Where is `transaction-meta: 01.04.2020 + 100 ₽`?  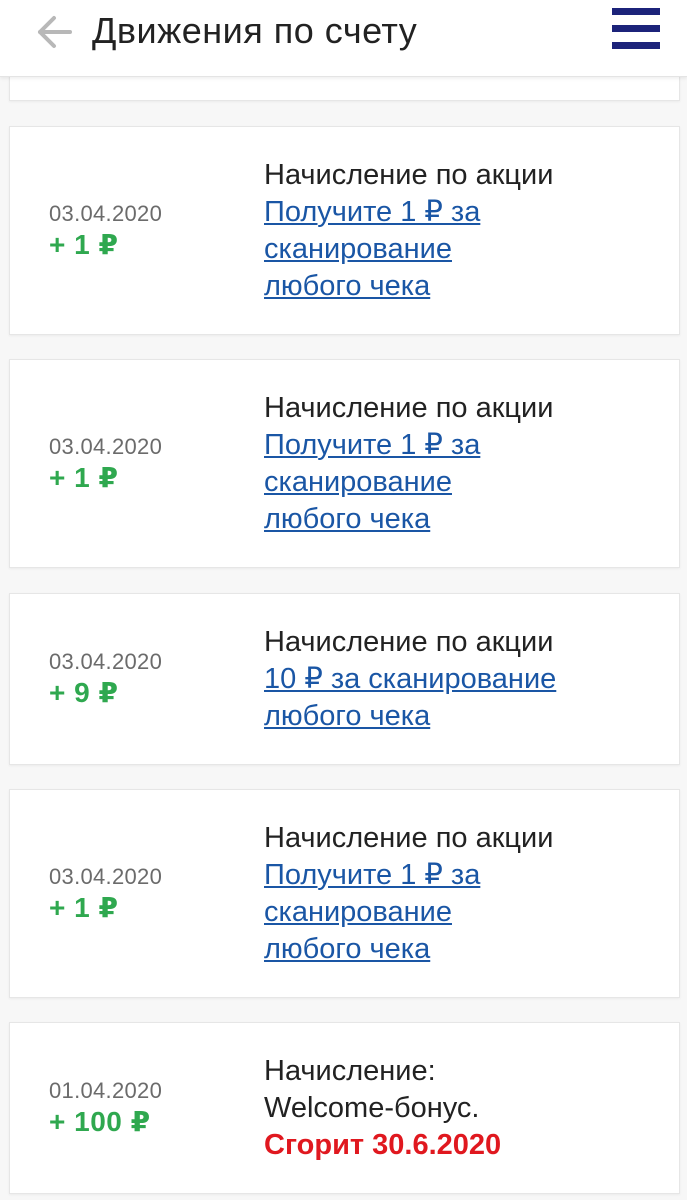
transaction-meta: 01.04.2020 + 100 ₽ is located at coordinates (149, 1108).